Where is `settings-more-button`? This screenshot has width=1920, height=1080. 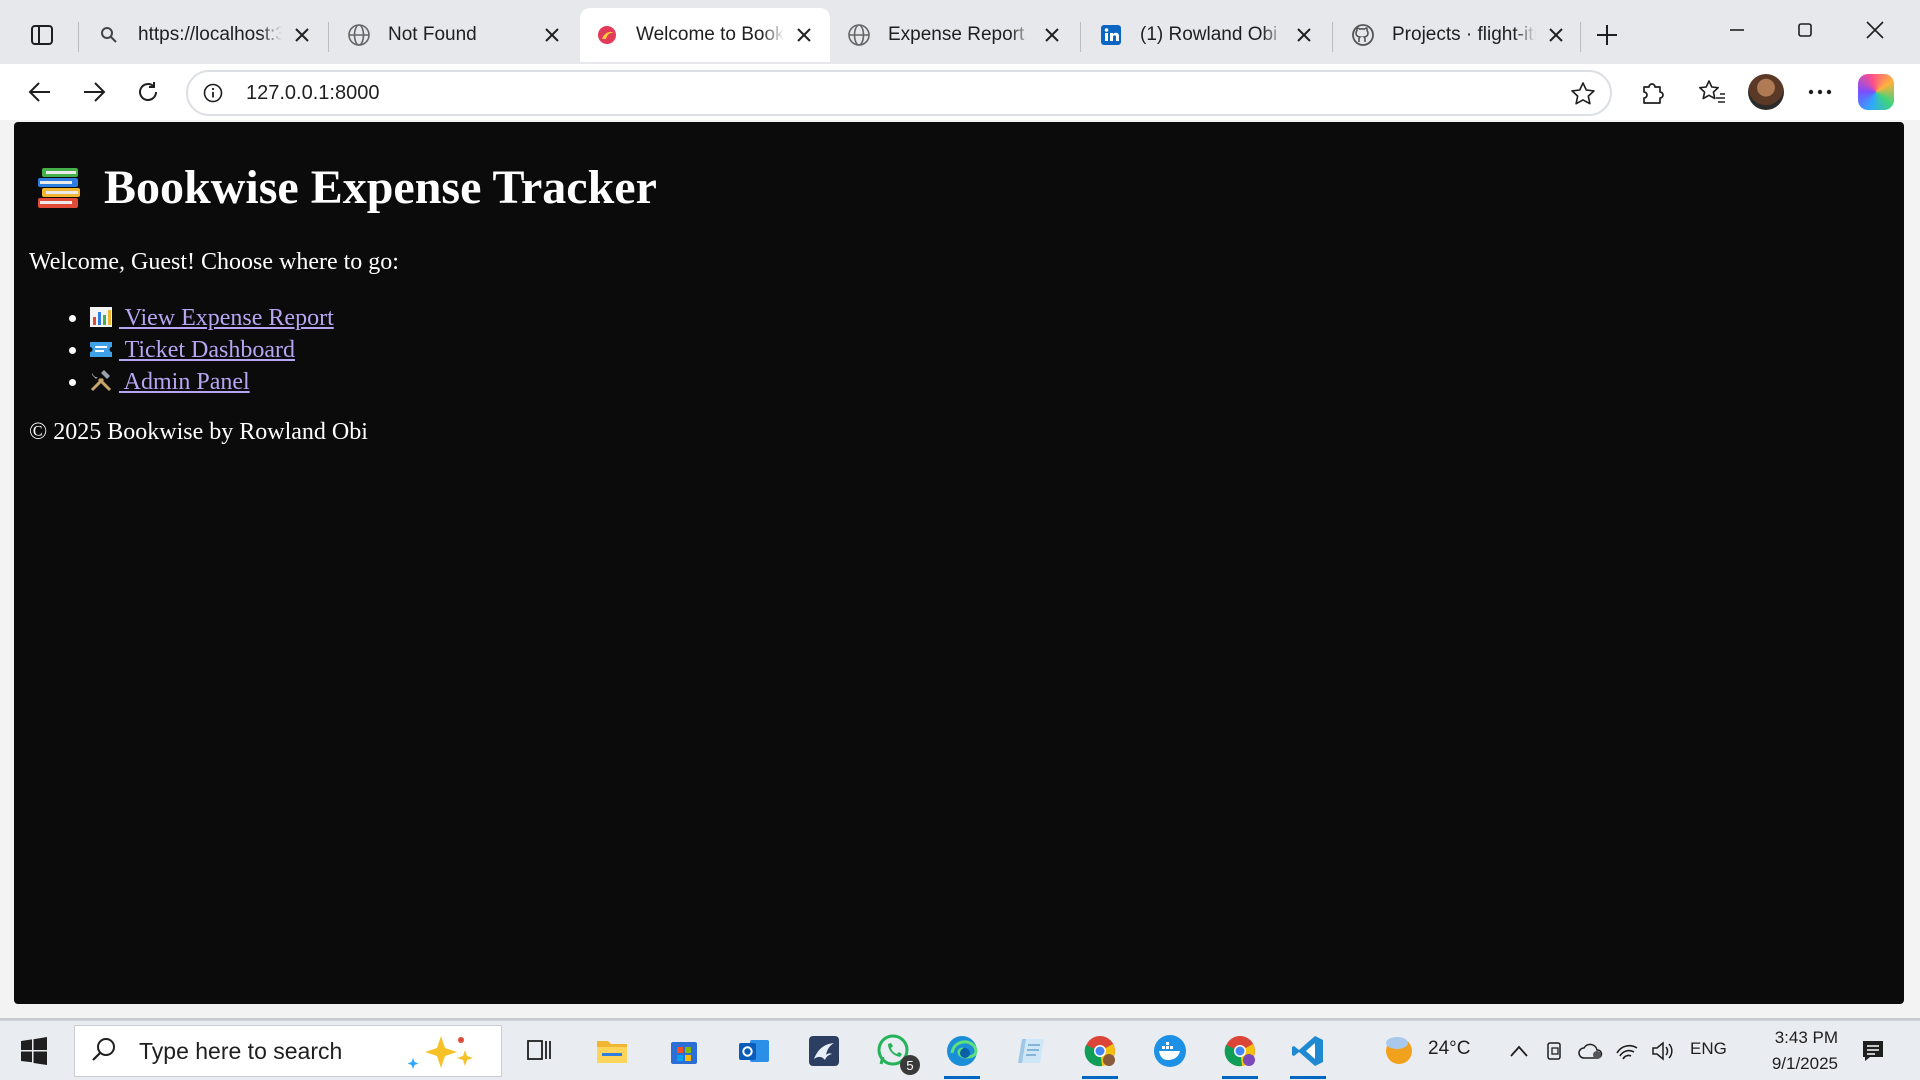 settings-more-button is located at coordinates (1820, 92).